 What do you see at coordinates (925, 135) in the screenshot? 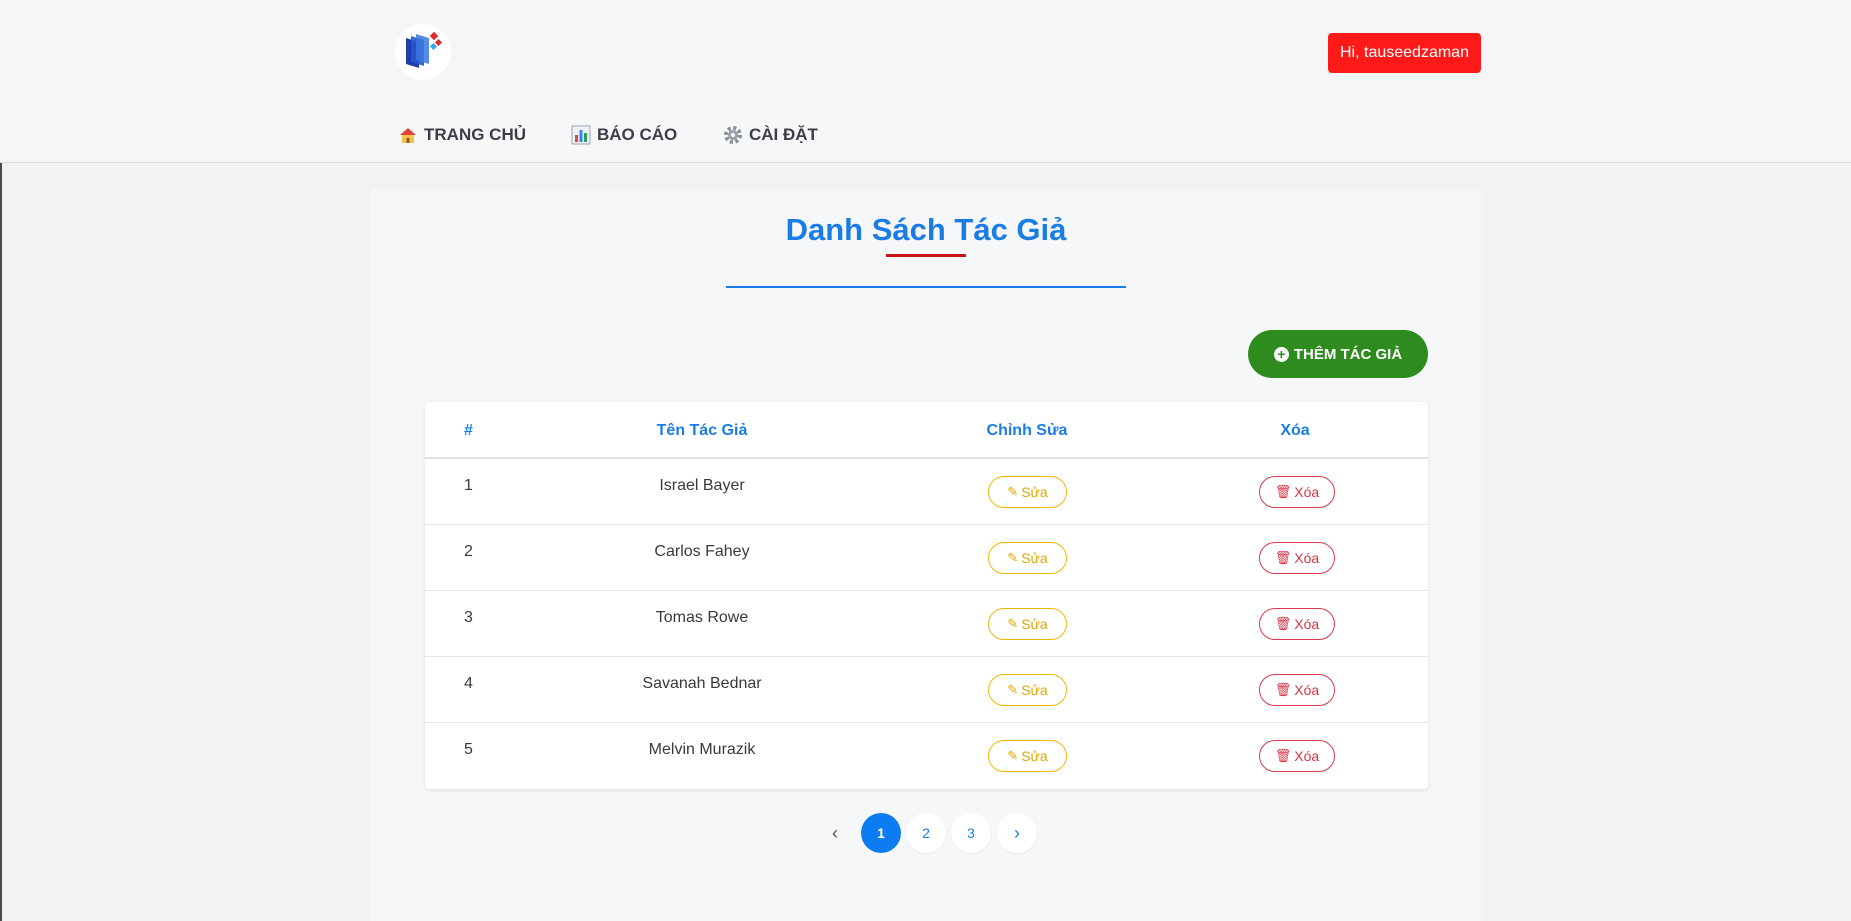
I see `main-nav: TRANG CHỦ BÁO CÁO CÀI ĐẶT` at bounding box center [925, 135].